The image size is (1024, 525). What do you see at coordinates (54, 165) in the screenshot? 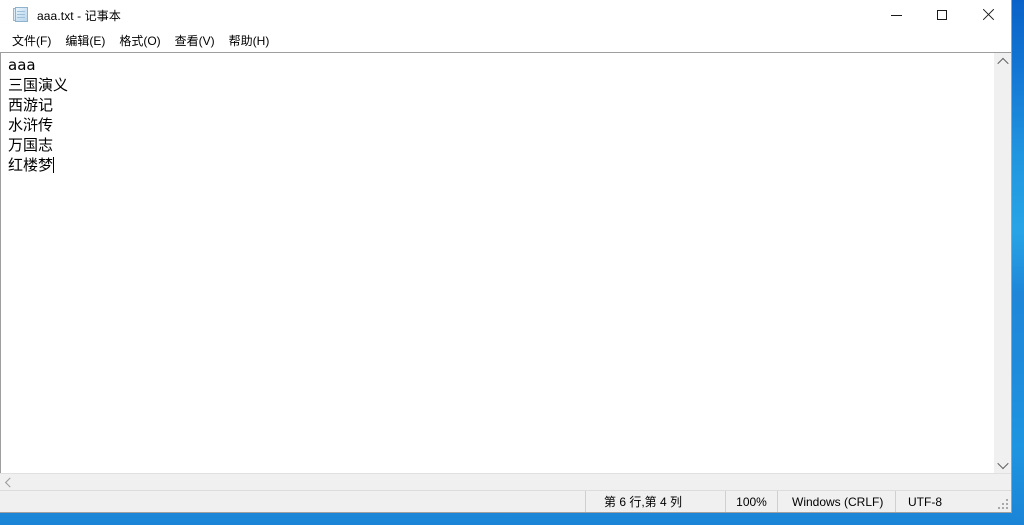
I see `text-caret` at bounding box center [54, 165].